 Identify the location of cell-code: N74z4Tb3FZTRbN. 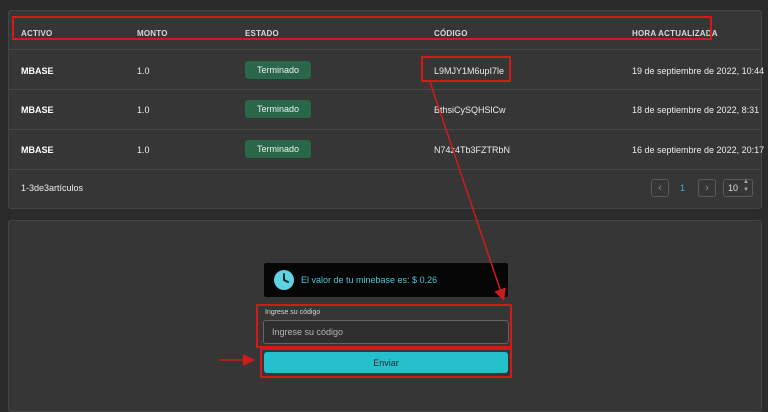
(472, 150).